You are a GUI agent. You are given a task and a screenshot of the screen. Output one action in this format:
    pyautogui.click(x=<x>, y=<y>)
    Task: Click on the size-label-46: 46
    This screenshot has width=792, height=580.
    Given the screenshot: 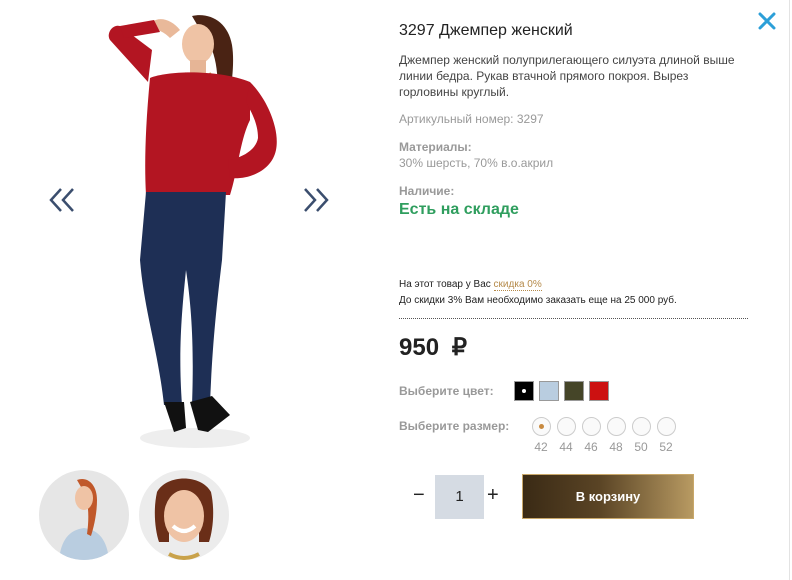 What is the action you would take?
    pyautogui.click(x=591, y=447)
    